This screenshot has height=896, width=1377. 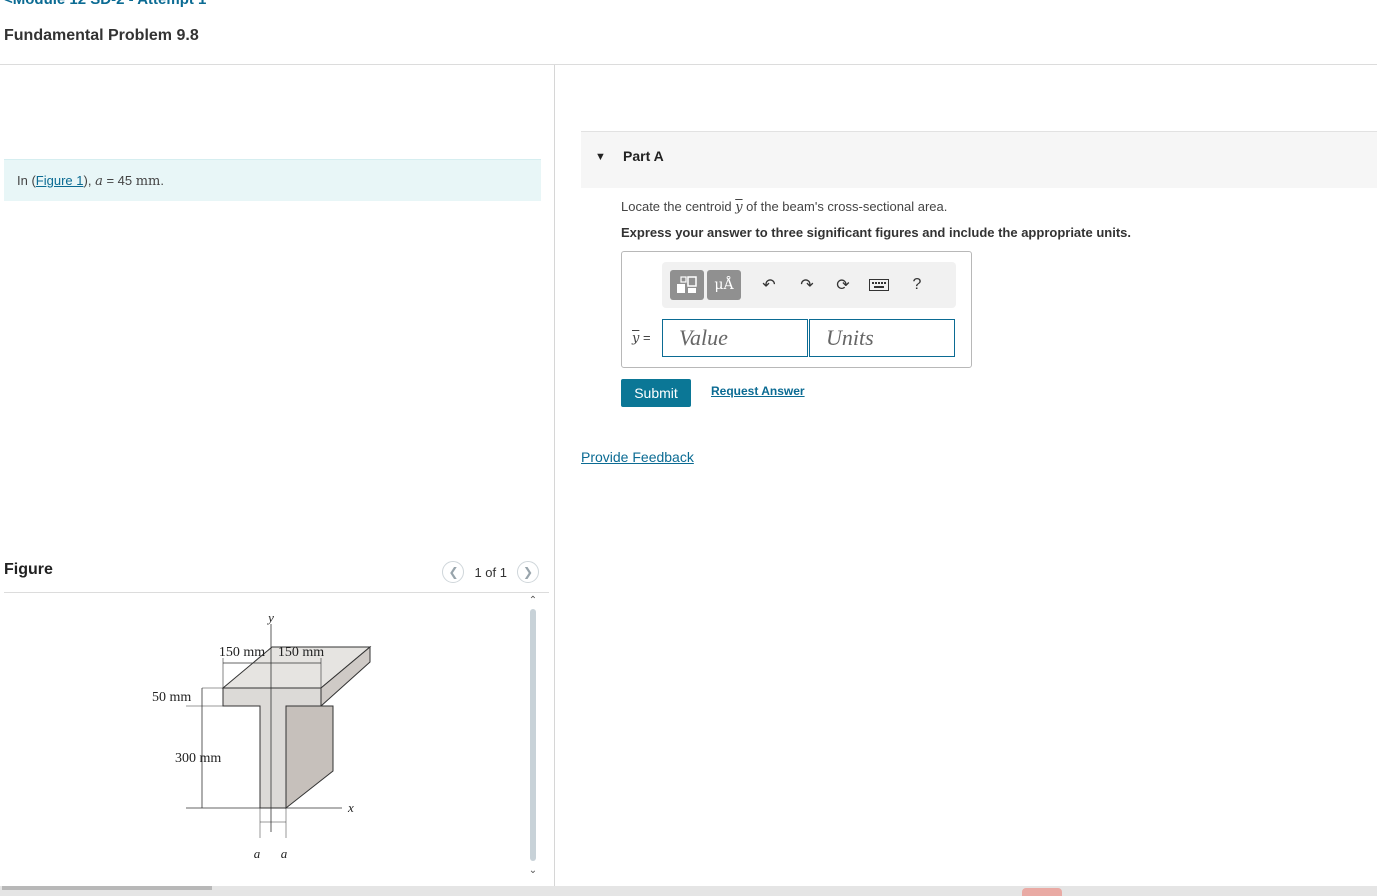 What do you see at coordinates (843, 285) in the screenshot?
I see `reset-icon: ⟳` at bounding box center [843, 285].